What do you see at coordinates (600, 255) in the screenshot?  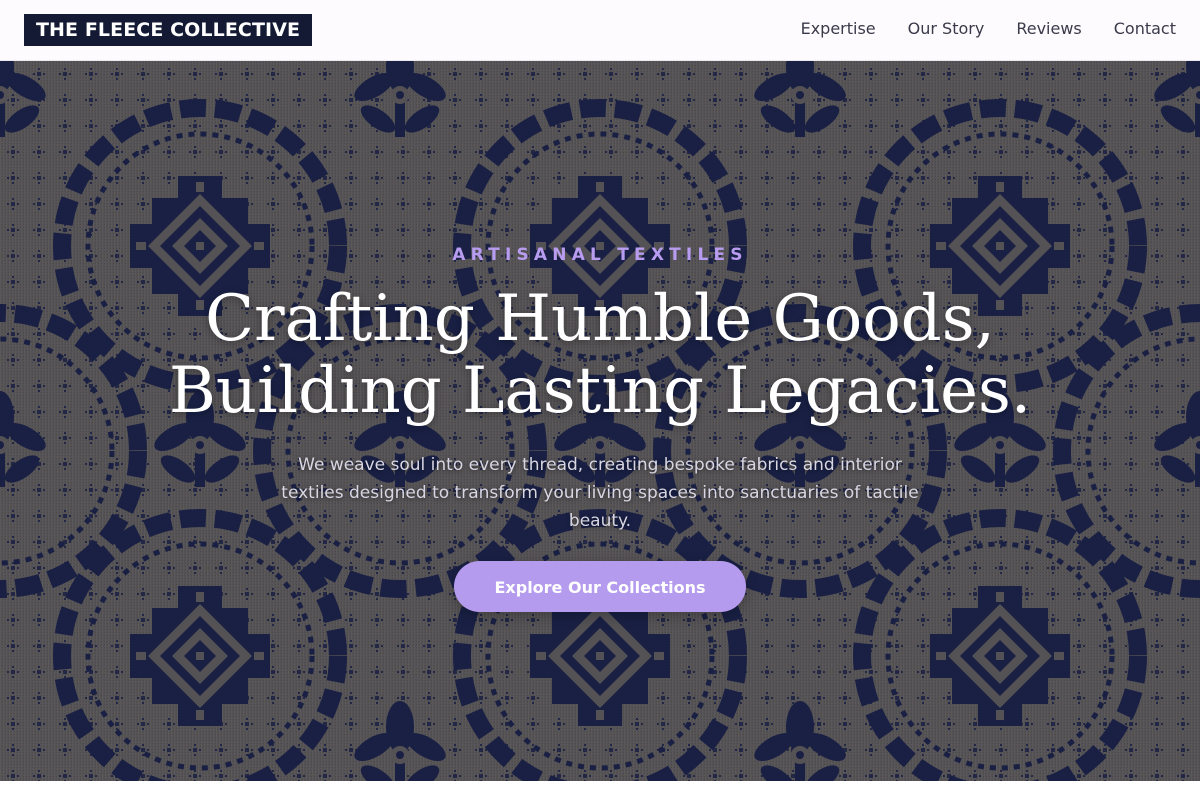 I see `hero-eyebrow: ARTISANAL TEXTILES` at bounding box center [600, 255].